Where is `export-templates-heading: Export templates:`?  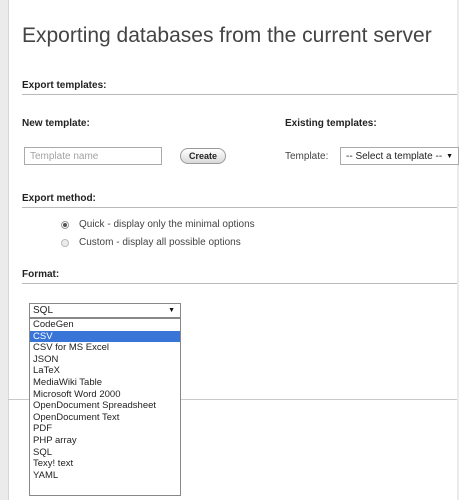 export-templates-heading: Export templates: is located at coordinates (239, 87).